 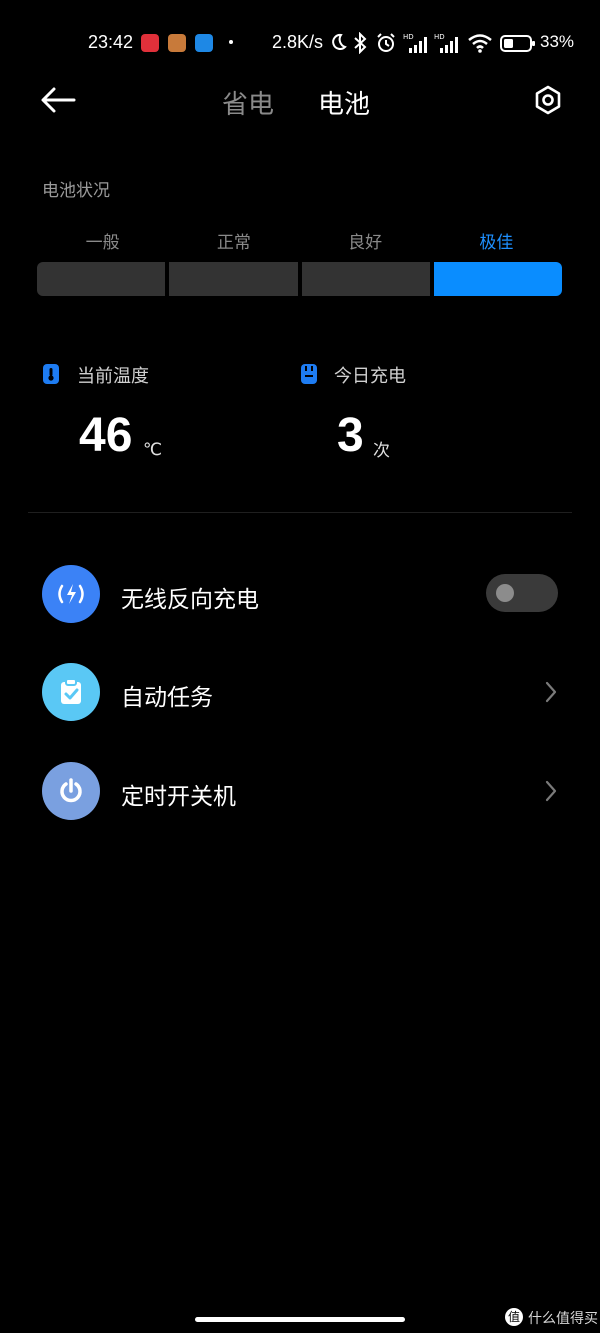 What do you see at coordinates (548, 100) in the screenshot?
I see `gear-icon` at bounding box center [548, 100].